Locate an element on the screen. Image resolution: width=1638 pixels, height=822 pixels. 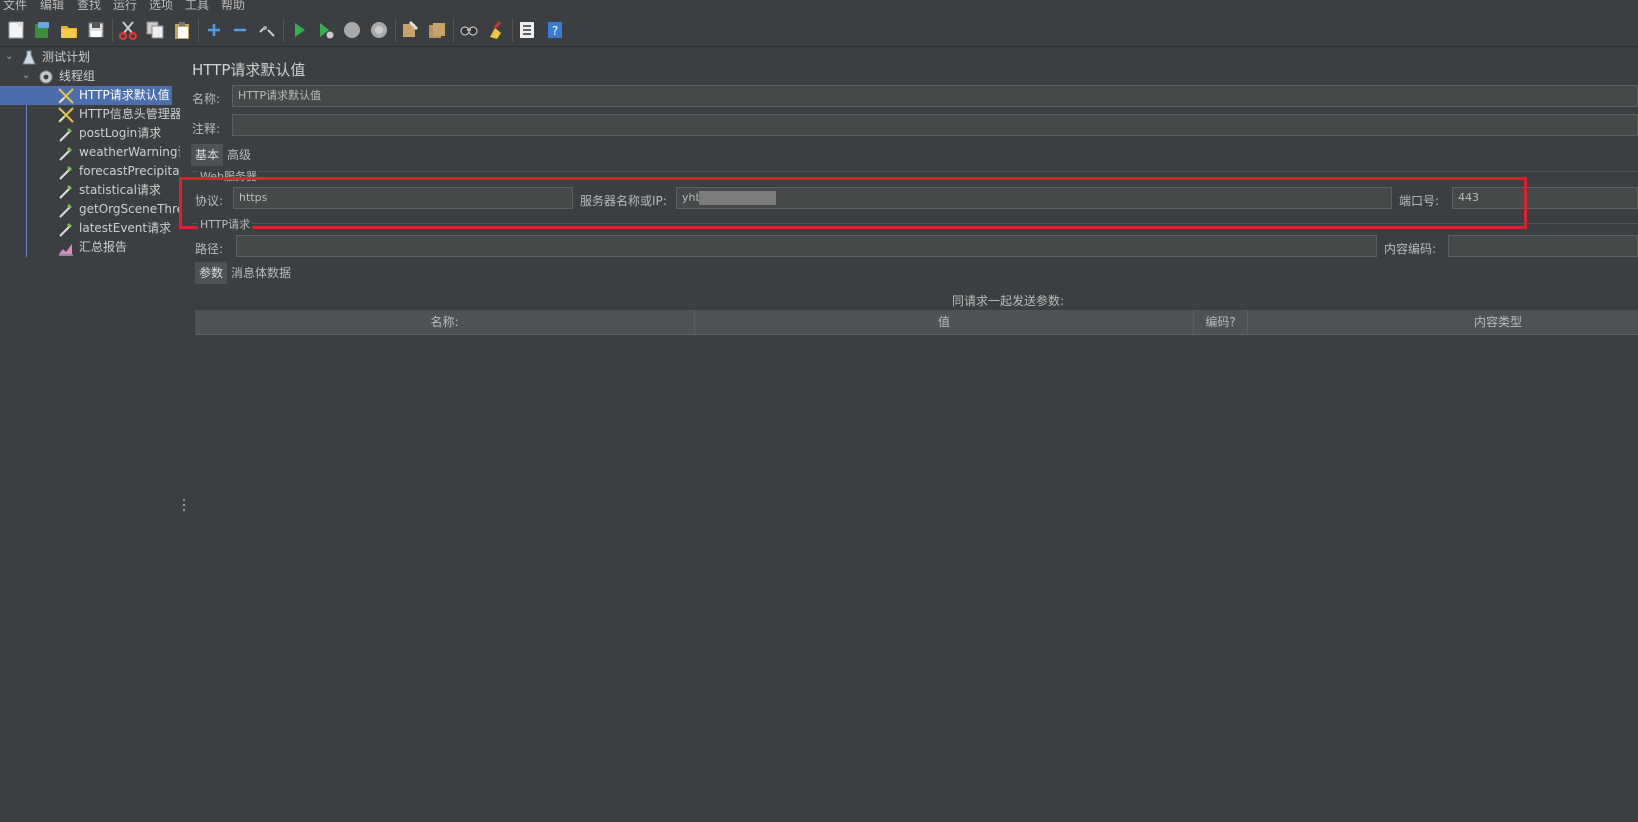
tree-item-sampler: getOrgSceneThree is located at coordinates (118, 209).